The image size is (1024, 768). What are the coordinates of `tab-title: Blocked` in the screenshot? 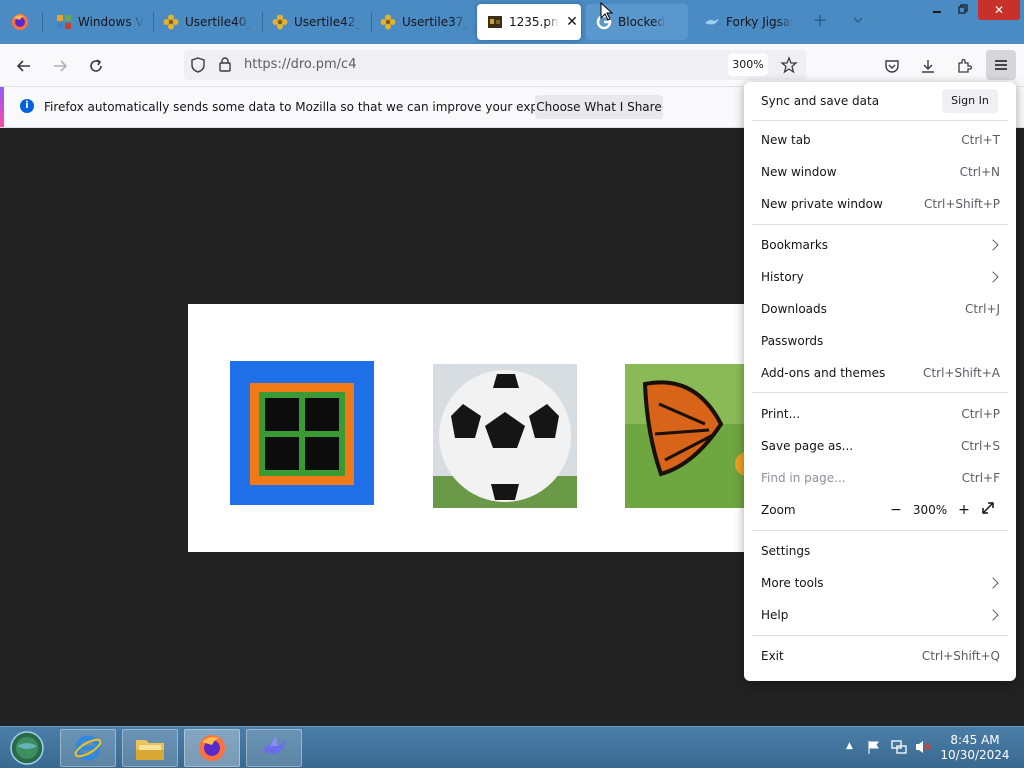 It's located at (642, 22).